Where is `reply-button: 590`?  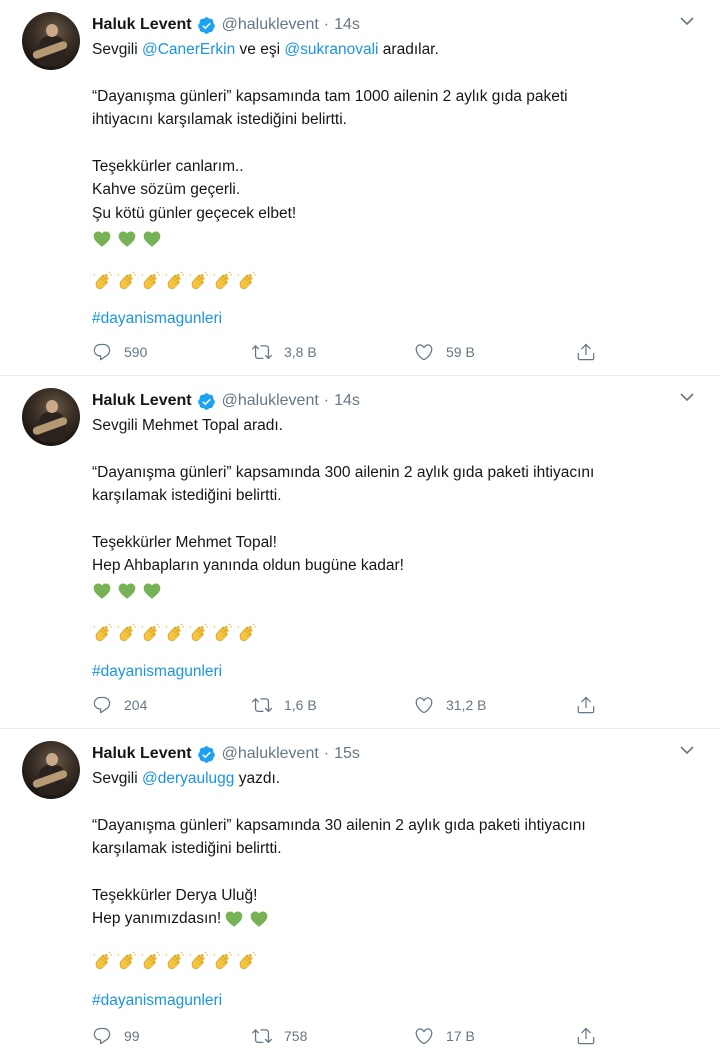
reply-button: 590 is located at coordinates (119, 352).